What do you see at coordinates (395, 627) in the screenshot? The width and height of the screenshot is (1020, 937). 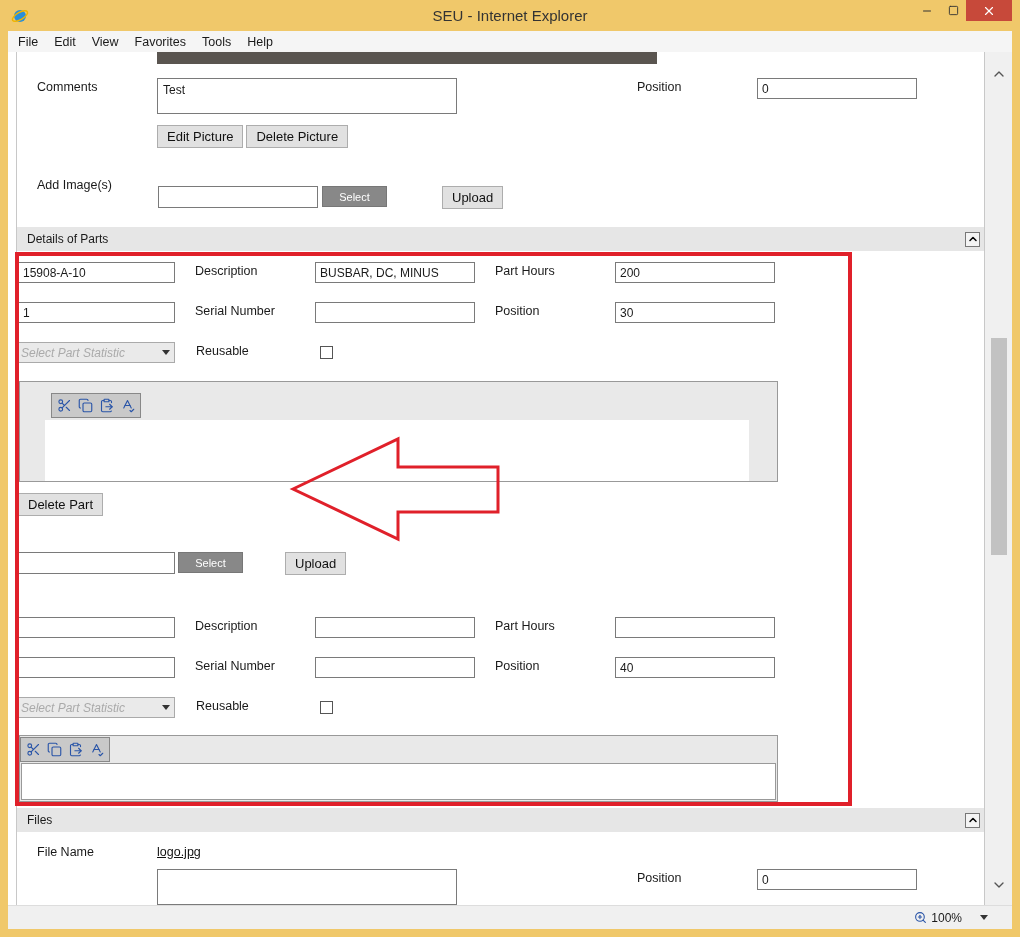 I see `description-field` at bounding box center [395, 627].